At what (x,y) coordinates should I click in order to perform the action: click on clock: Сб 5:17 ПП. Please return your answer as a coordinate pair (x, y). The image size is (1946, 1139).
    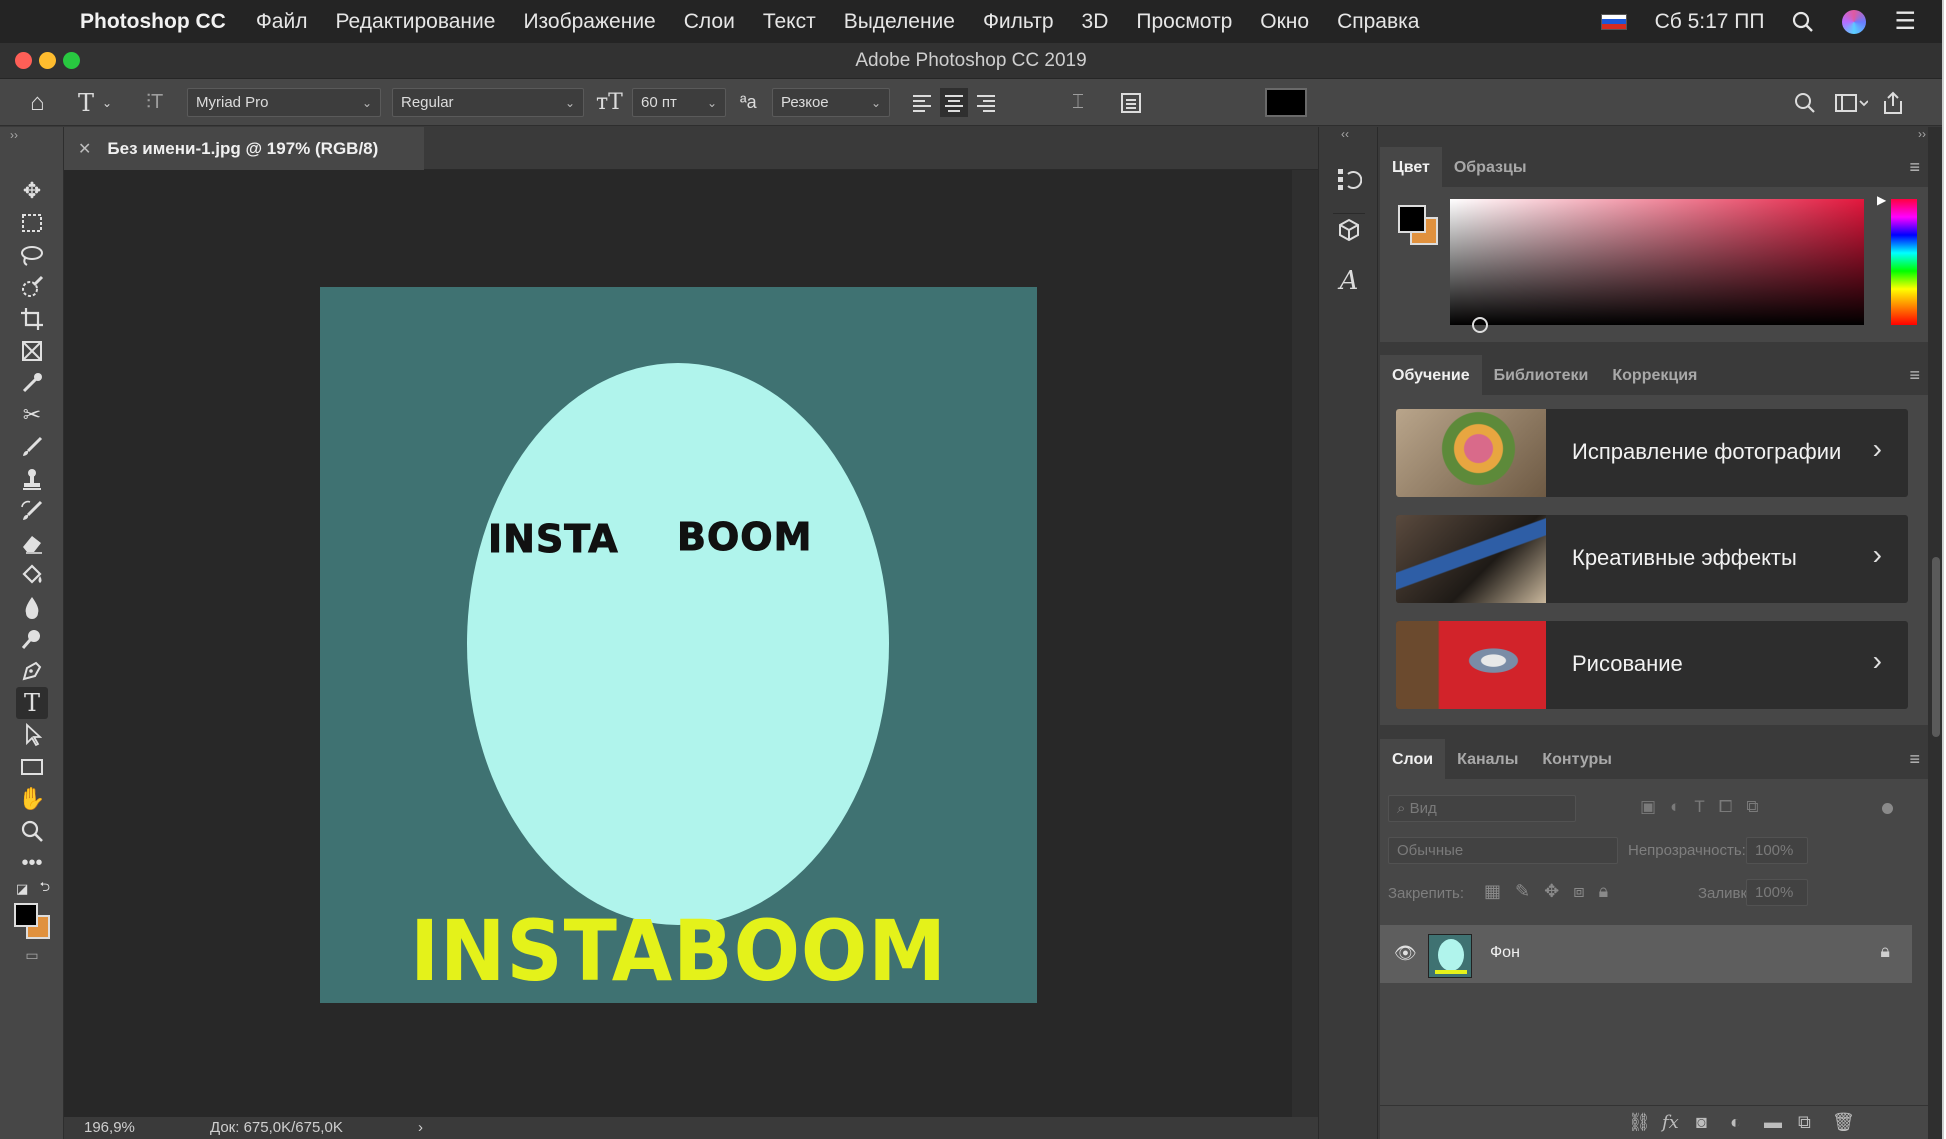
    Looking at the image, I should click on (1710, 22).